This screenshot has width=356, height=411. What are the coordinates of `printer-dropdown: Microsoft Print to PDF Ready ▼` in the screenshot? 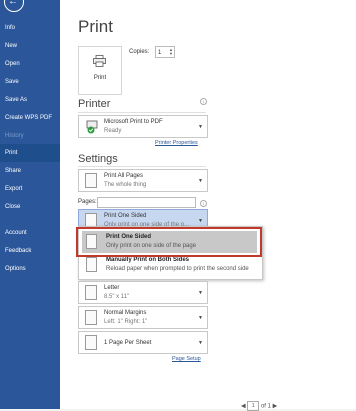 It's located at (143, 126).